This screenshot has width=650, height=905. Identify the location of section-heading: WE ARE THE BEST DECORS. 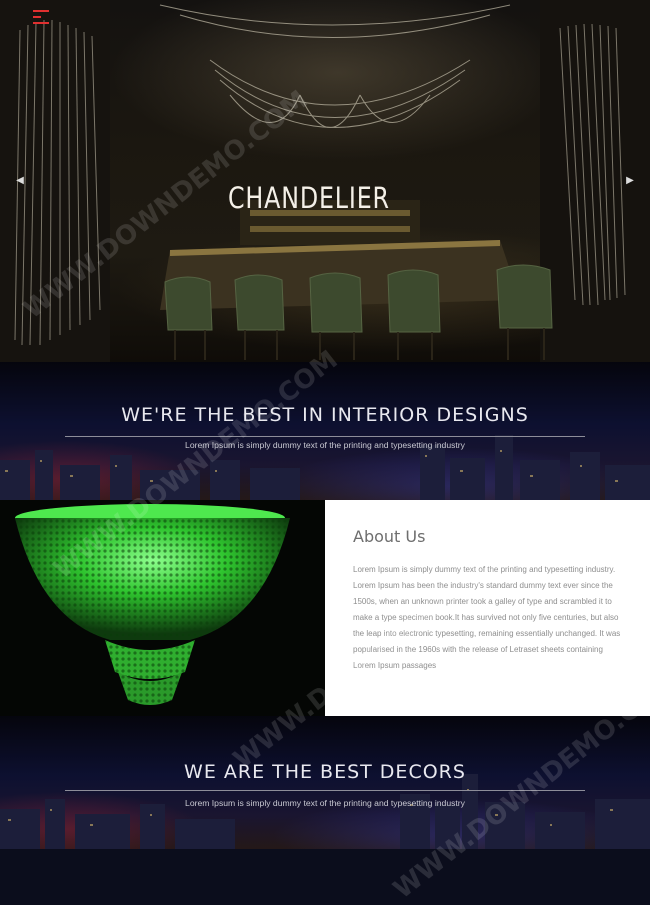
(325, 772).